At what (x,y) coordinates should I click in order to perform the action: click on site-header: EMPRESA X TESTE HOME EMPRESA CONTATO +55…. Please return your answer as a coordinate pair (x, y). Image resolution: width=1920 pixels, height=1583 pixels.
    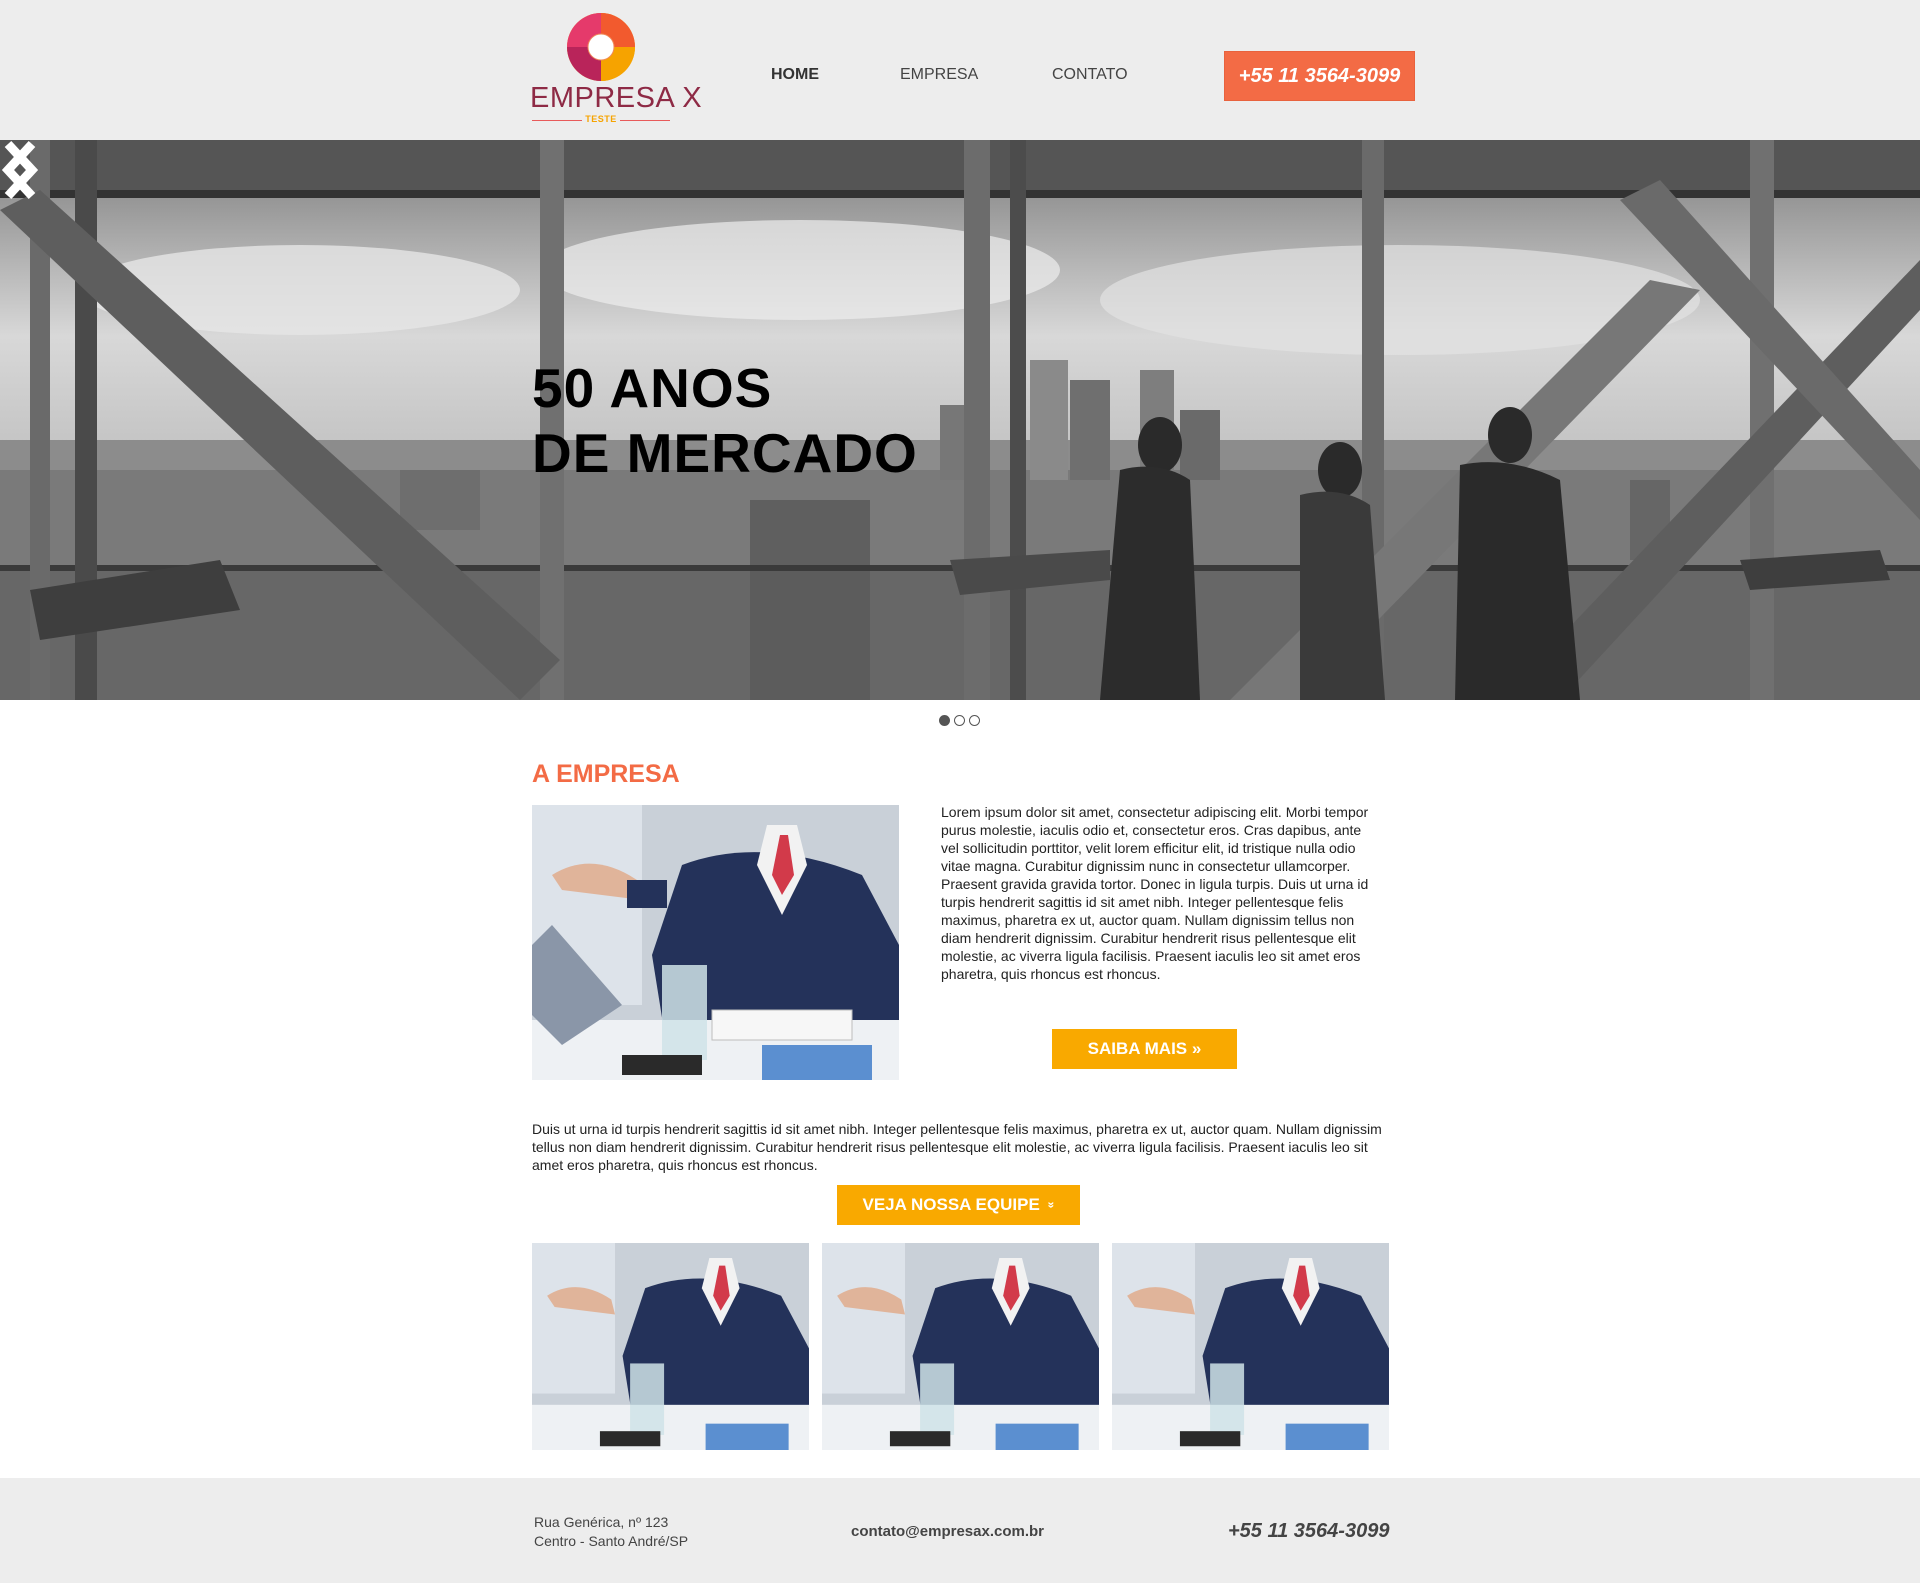
    Looking at the image, I should click on (960, 70).